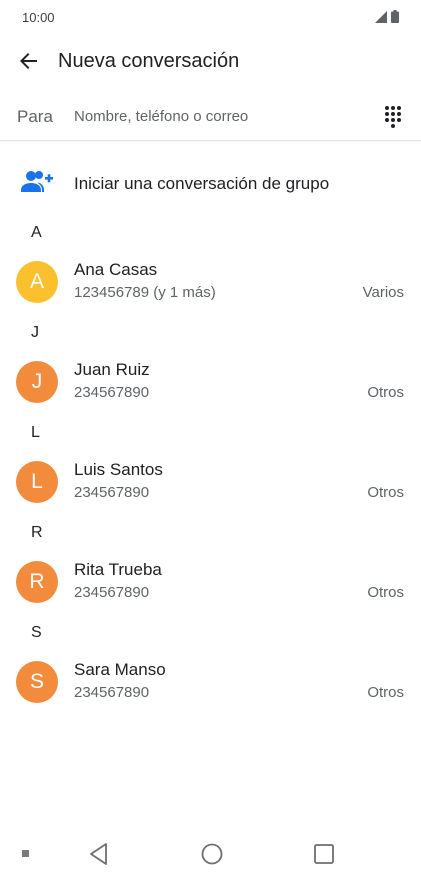  What do you see at coordinates (210, 432) in the screenshot?
I see `section-header: L` at bounding box center [210, 432].